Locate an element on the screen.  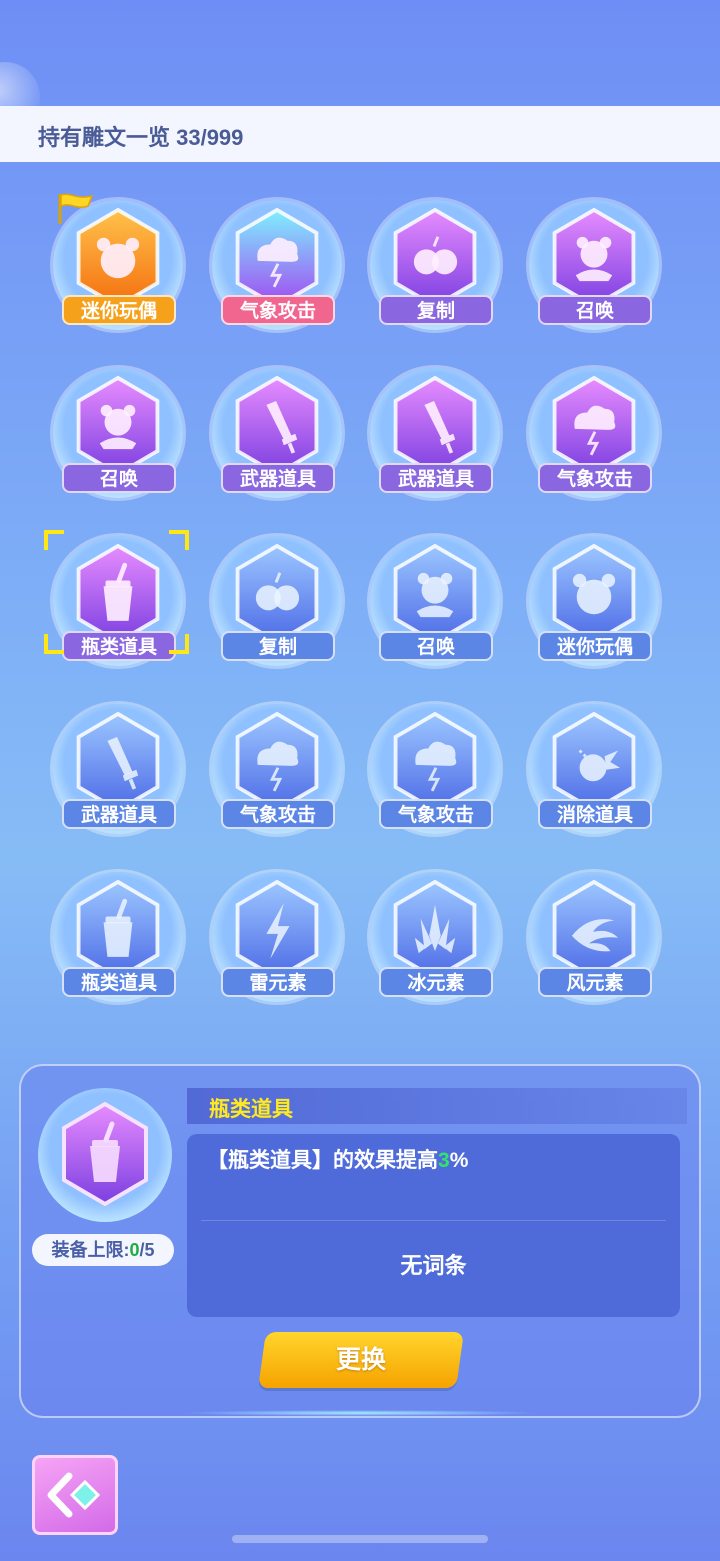
back-button is located at coordinates (75, 1495).